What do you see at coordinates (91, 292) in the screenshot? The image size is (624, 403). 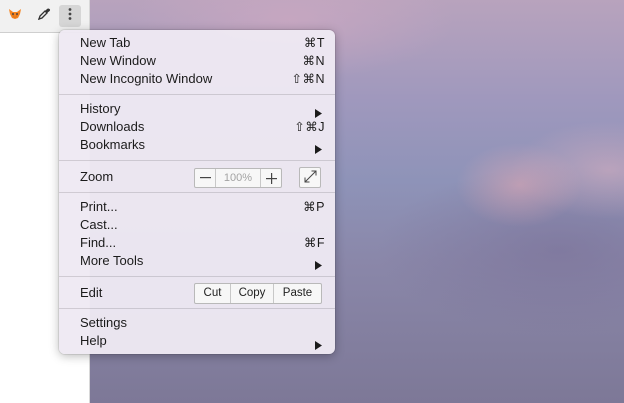 I see `edit-label: Edit` at bounding box center [91, 292].